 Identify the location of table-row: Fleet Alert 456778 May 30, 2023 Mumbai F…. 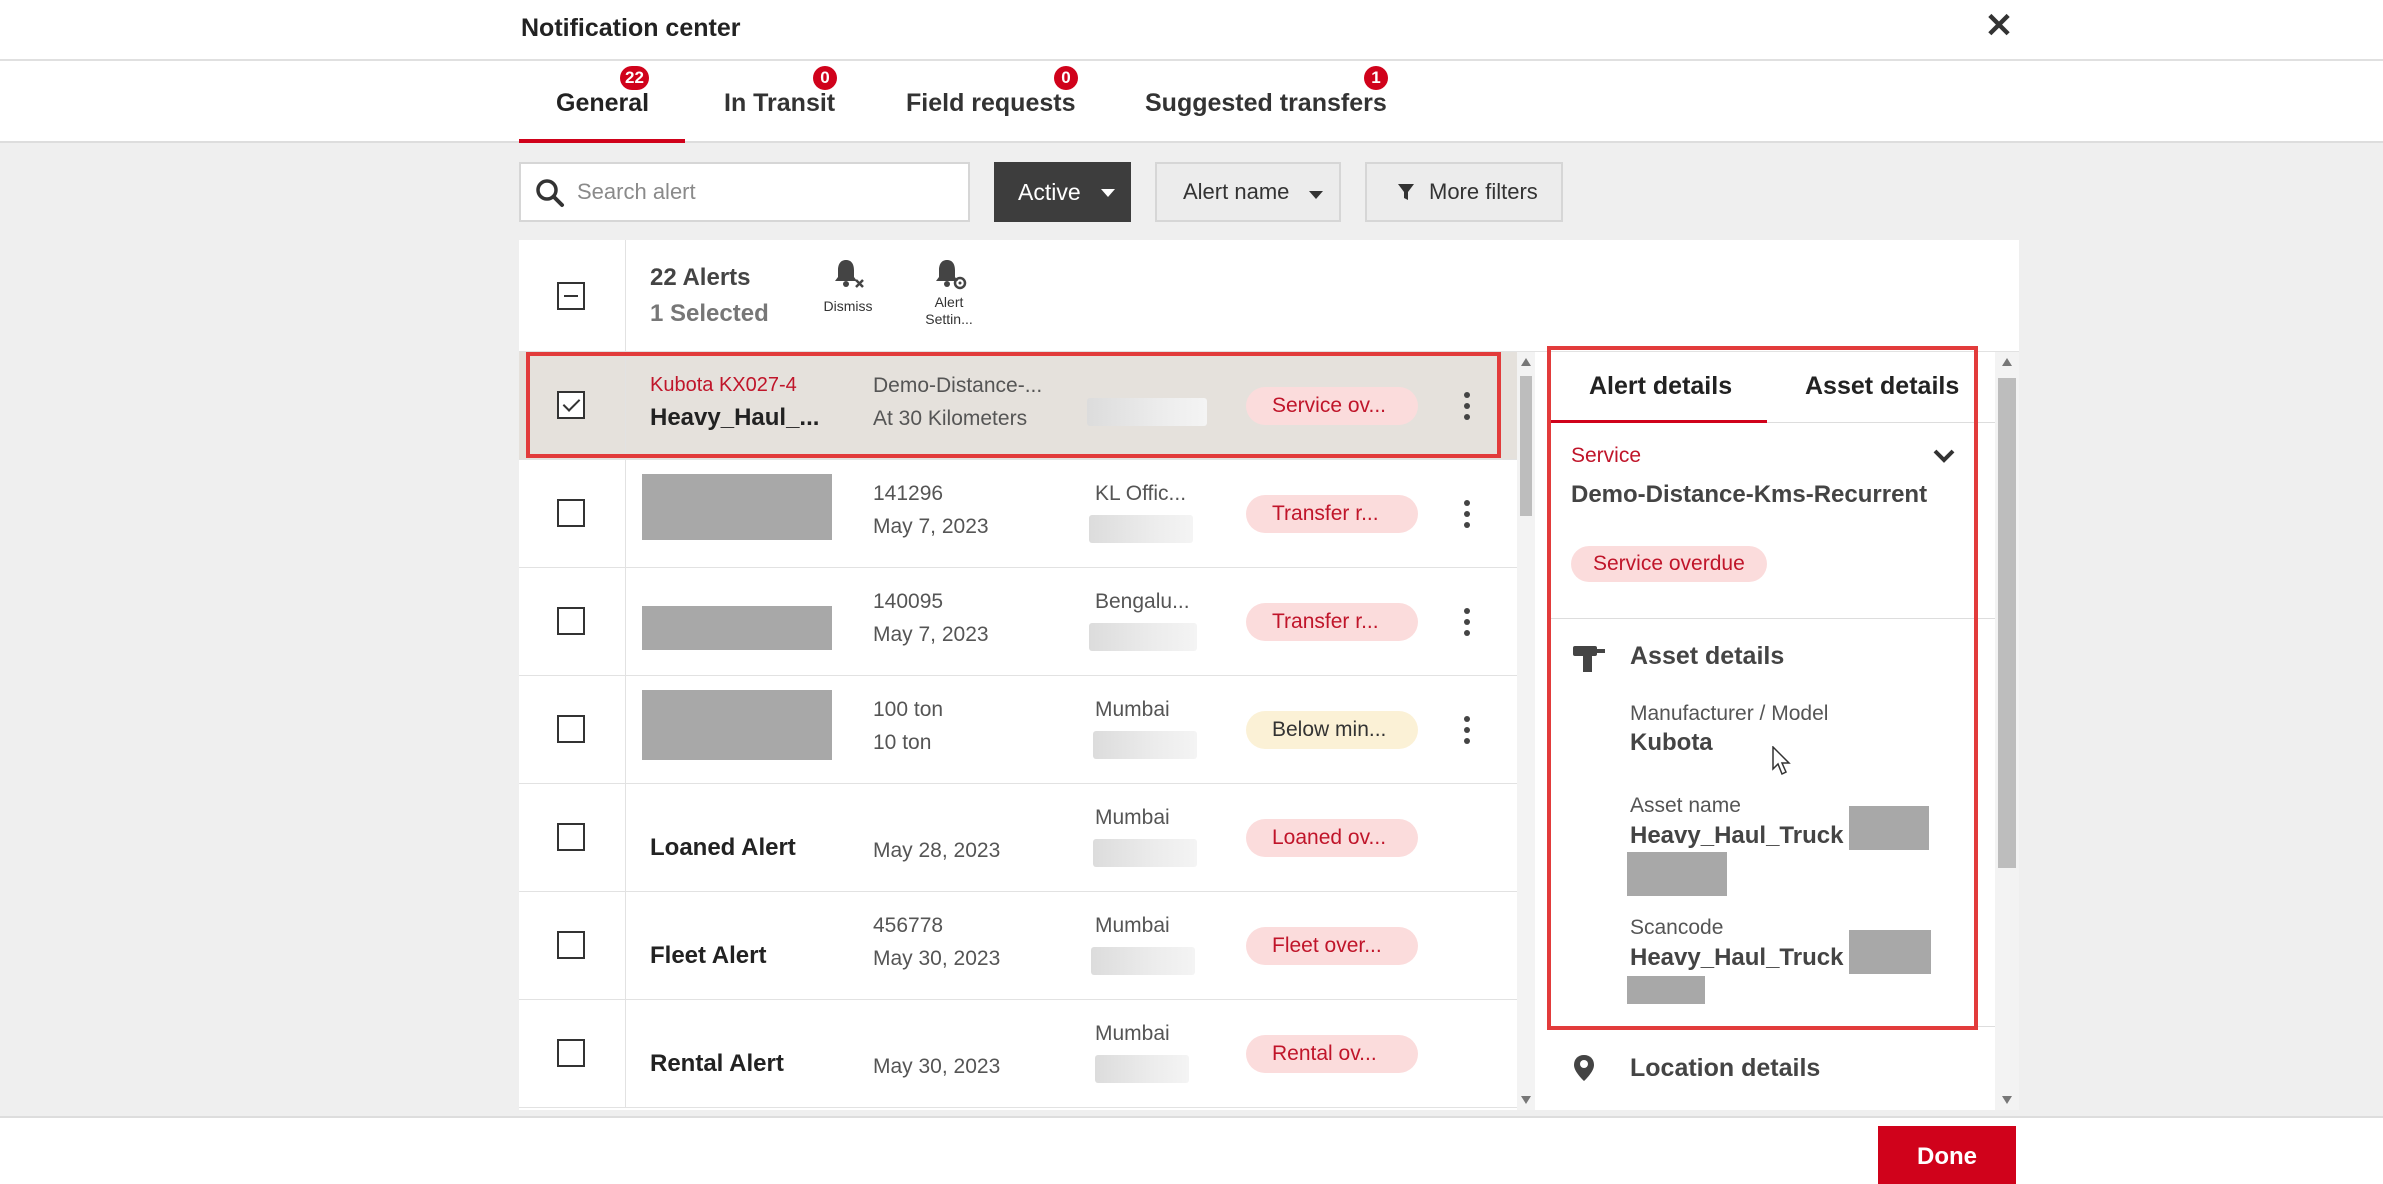
(1018, 946).